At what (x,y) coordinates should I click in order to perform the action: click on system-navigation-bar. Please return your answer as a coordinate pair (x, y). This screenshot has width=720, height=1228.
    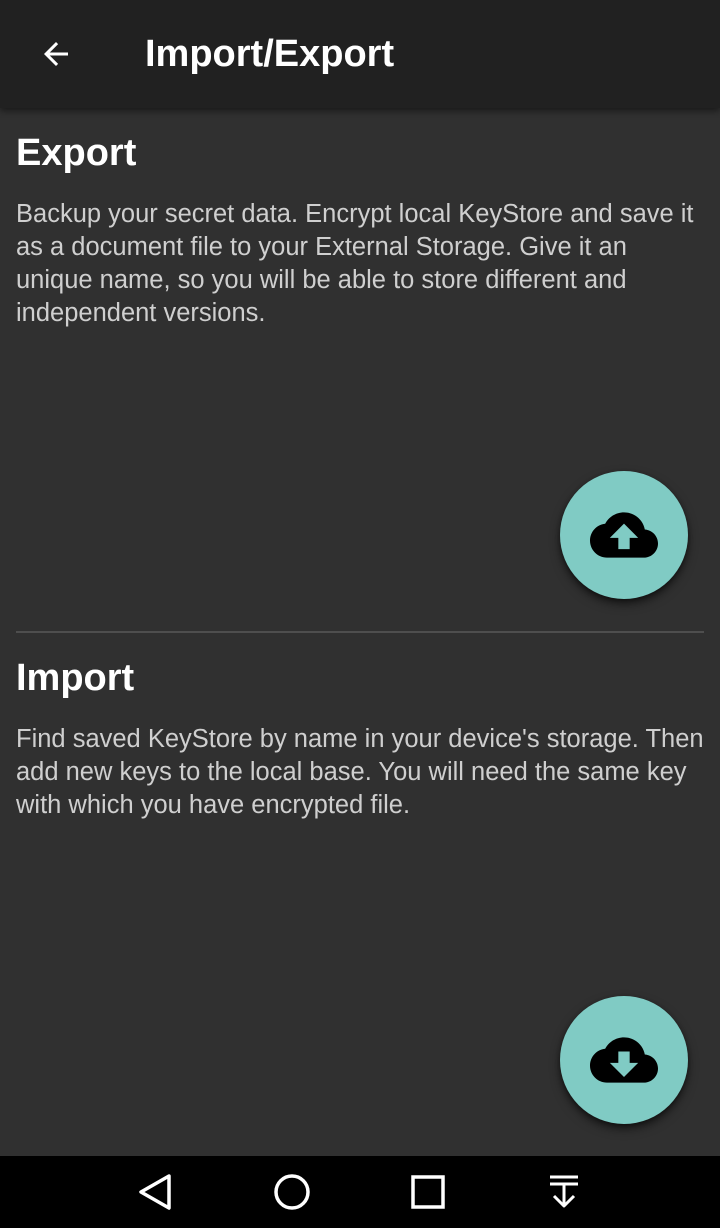
    Looking at the image, I should click on (360, 1192).